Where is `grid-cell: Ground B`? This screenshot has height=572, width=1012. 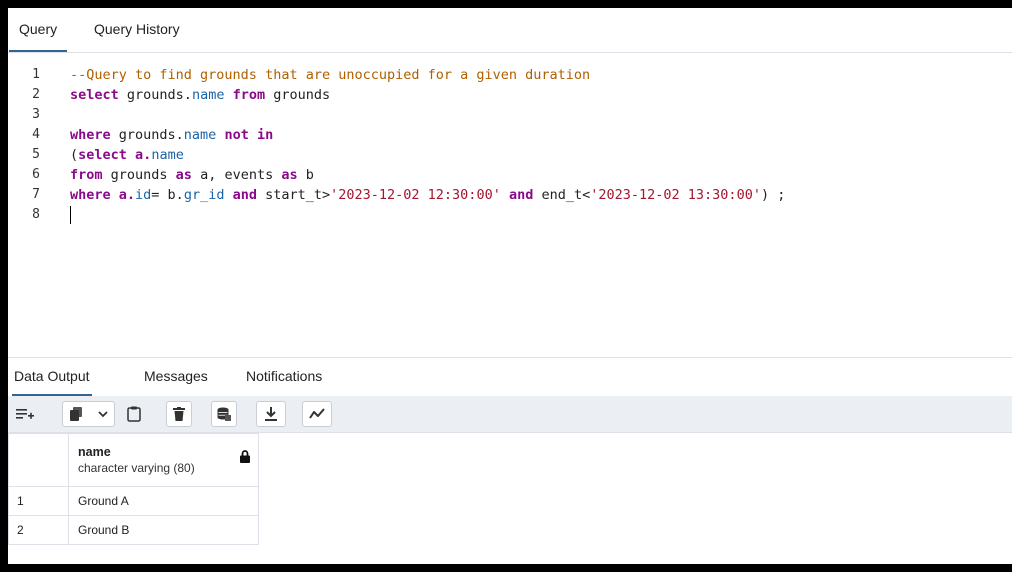 grid-cell: Ground B is located at coordinates (163, 530).